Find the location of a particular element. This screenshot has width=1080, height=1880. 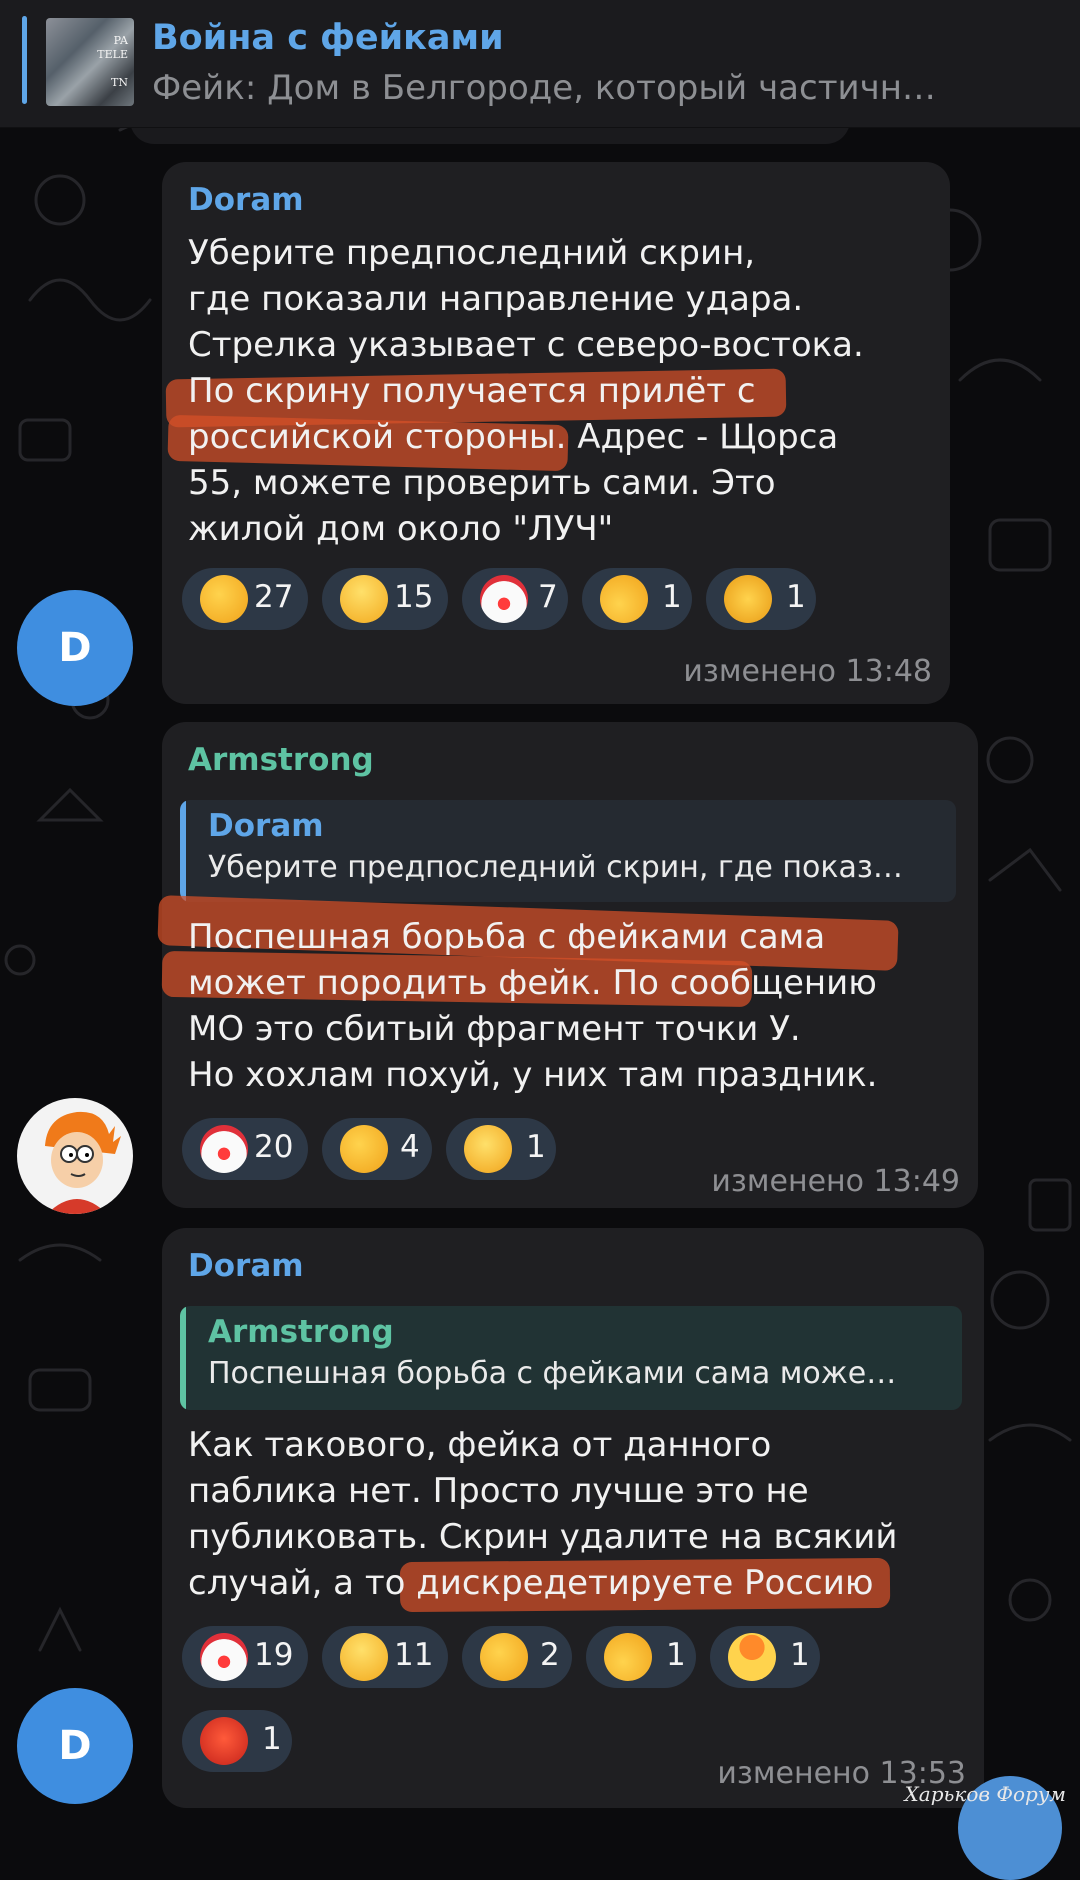

reaction-clapping-hands: 1 is located at coordinates (761, 599).